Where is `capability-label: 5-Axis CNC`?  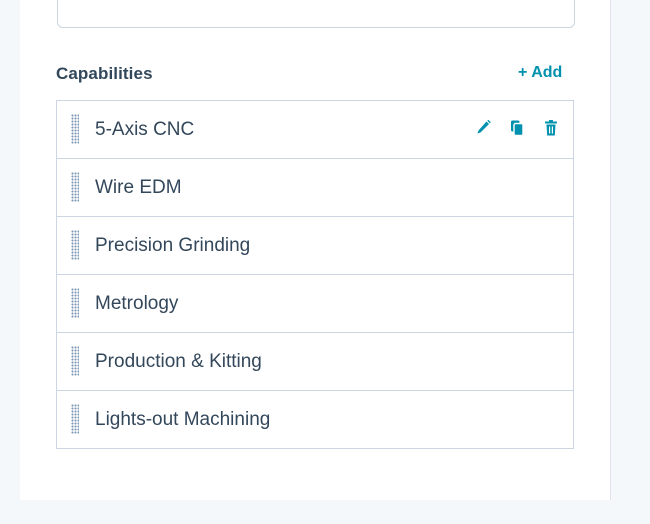 capability-label: 5-Axis CNC is located at coordinates (145, 129).